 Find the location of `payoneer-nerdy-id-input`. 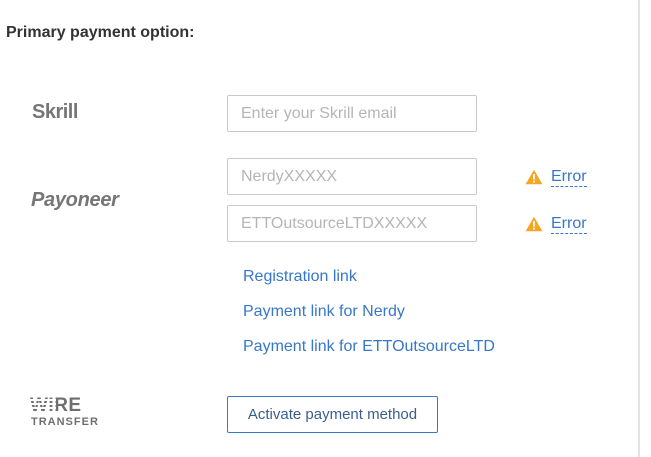

payoneer-nerdy-id-input is located at coordinates (352, 176).